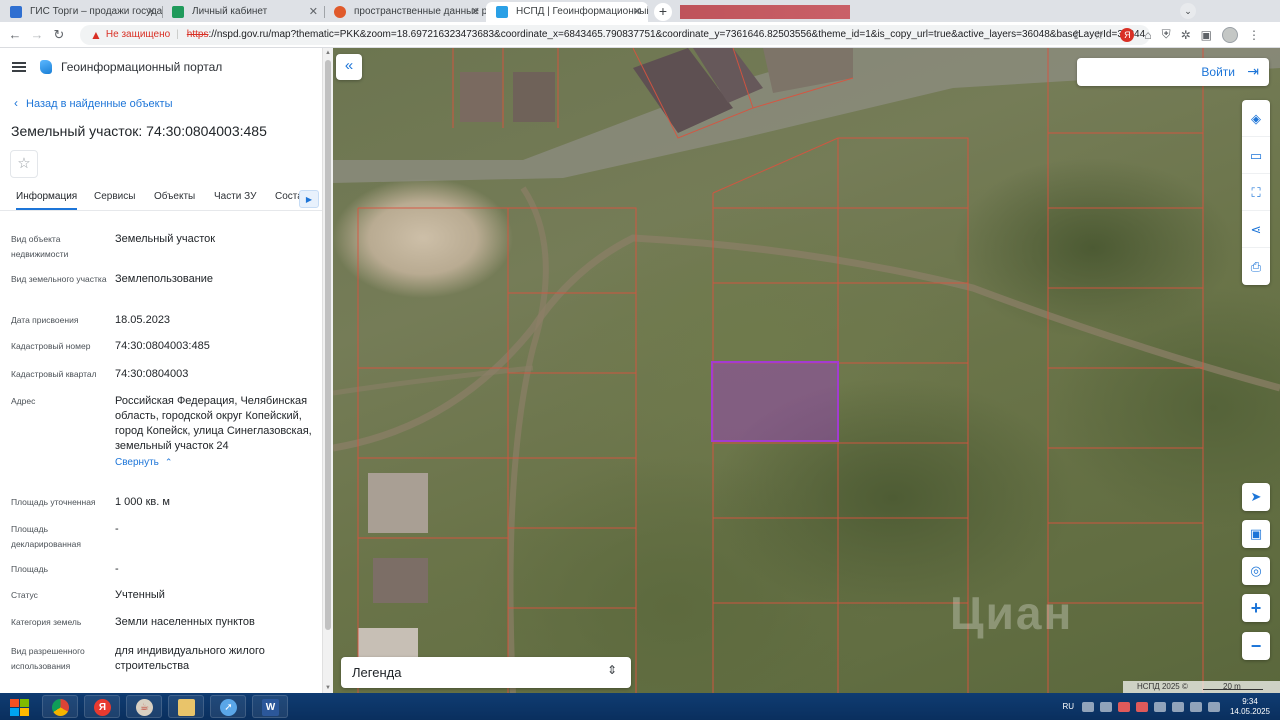 The height and width of the screenshot is (720, 1280). I want to click on back-to-results-link: ‹ Назад в найденные объекты, so click(93, 103).